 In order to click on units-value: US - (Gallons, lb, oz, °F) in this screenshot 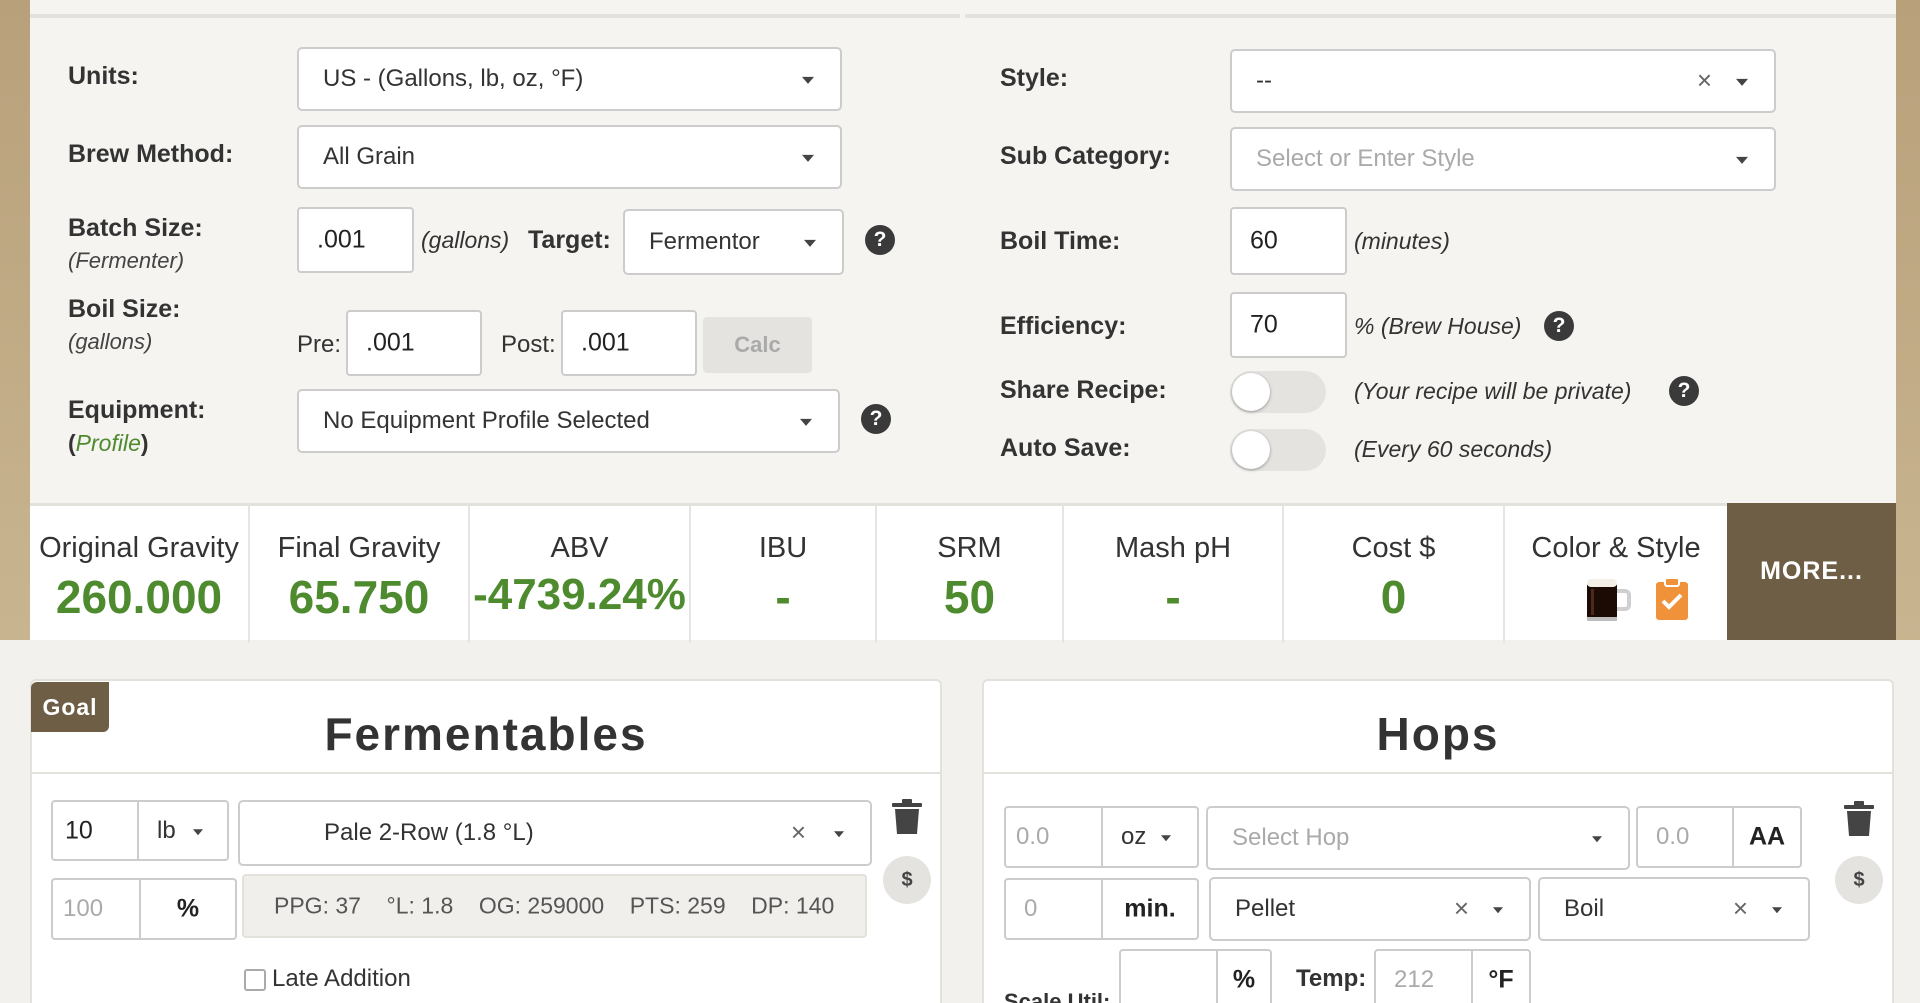, I will do `click(453, 78)`.